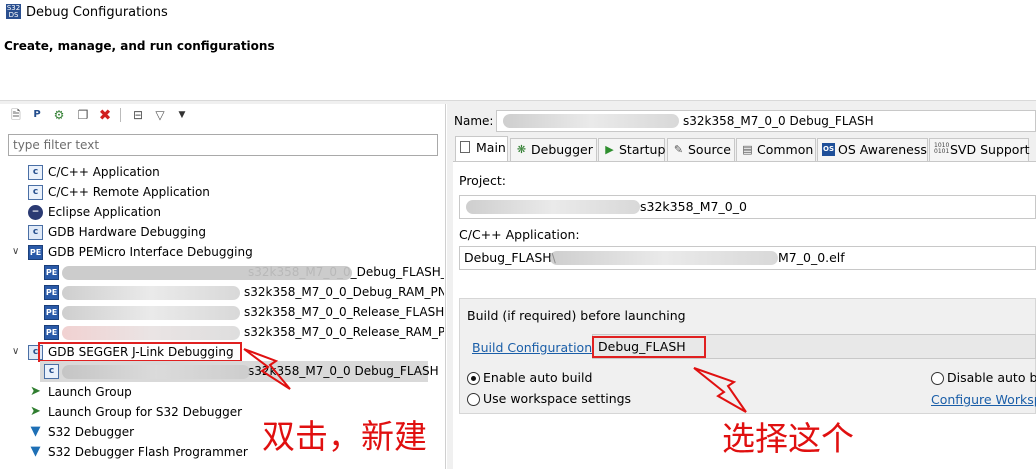  Describe the element at coordinates (534, 347) in the screenshot. I see `build-configuration-link: Build Configuration:` at that location.